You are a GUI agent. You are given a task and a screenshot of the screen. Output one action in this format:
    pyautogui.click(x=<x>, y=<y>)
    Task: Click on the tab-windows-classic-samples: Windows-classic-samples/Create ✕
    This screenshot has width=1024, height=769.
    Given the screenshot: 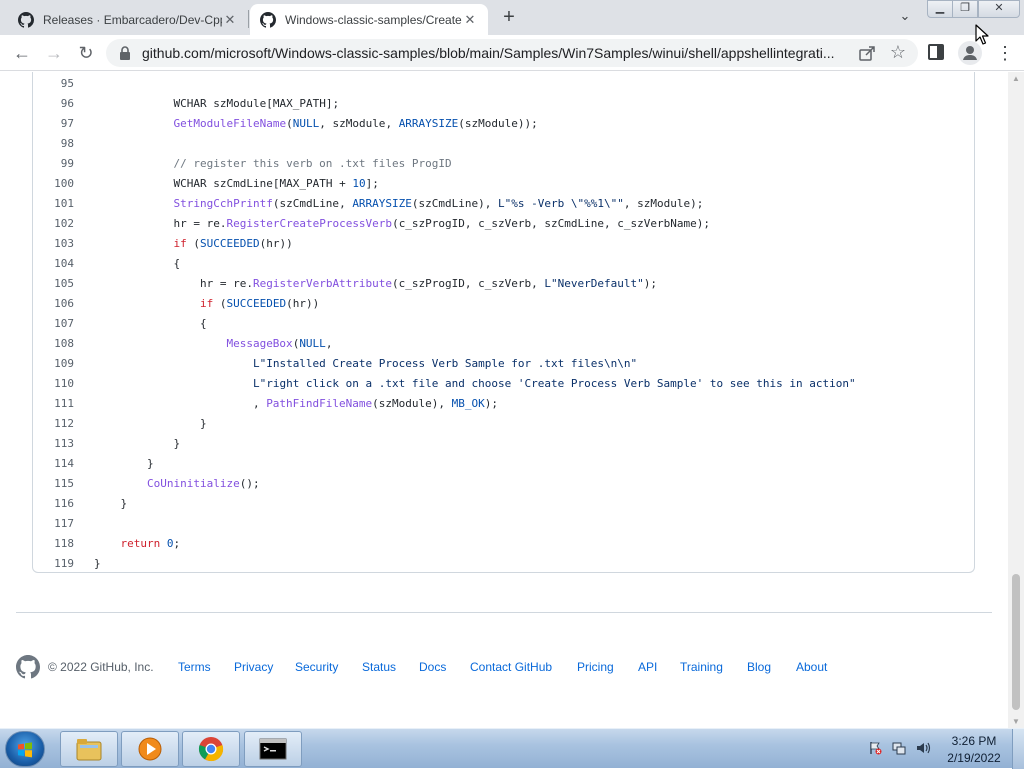 What is the action you would take?
    pyautogui.click(x=369, y=19)
    